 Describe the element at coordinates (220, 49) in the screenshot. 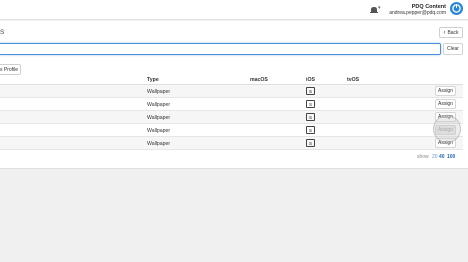

I see `search-input` at that location.